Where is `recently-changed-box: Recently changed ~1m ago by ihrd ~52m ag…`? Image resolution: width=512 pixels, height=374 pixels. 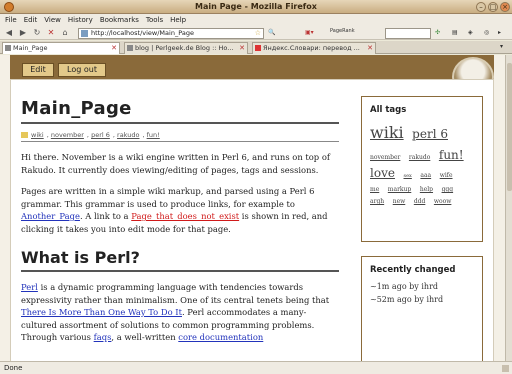 recently-changed-box: Recently changed ~1m ago by ihrd ~52m ag… is located at coordinates (422, 308).